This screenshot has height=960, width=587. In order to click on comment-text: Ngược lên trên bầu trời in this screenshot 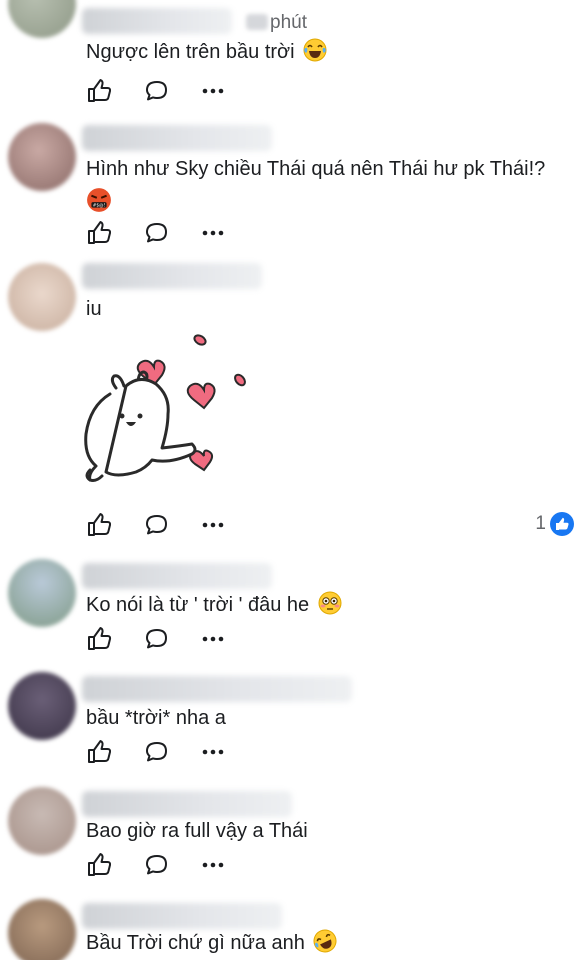, I will do `click(206, 52)`.